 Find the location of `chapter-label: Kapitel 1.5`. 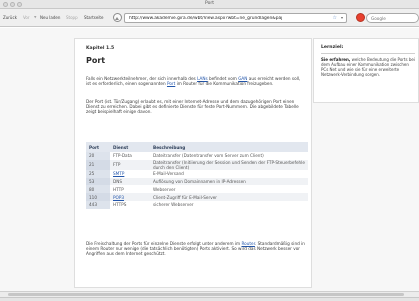

chapter-label: Kapitel 1.5 is located at coordinates (100, 48).